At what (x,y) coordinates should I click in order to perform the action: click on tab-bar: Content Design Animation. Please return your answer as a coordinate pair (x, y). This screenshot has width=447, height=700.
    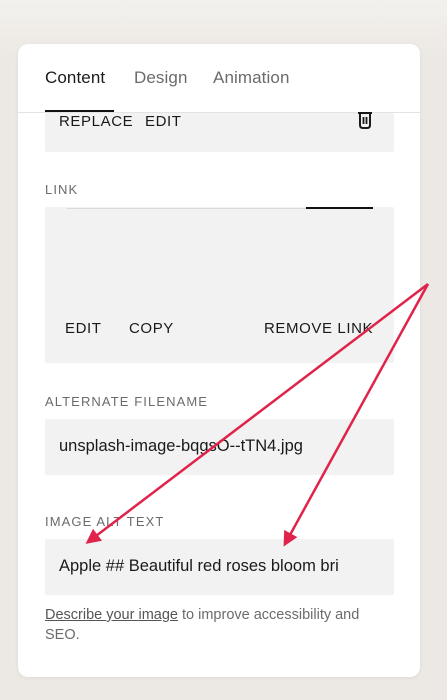
    Looking at the image, I should click on (219, 78).